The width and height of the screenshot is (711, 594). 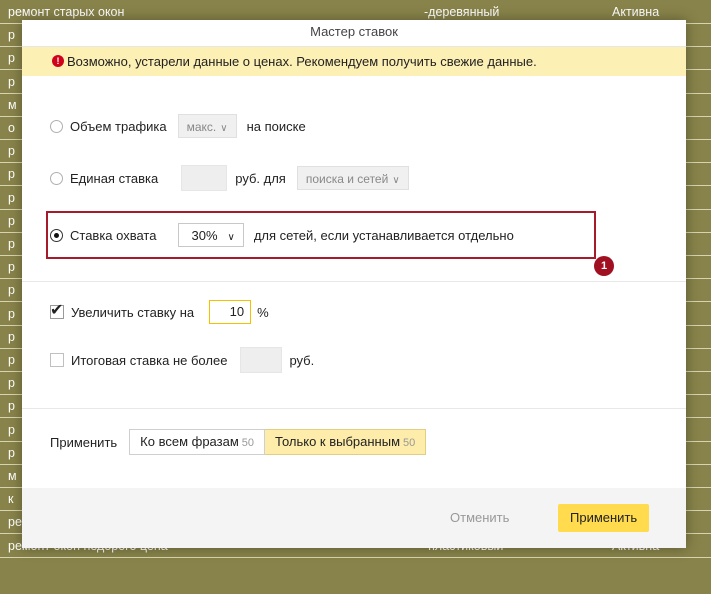 I want to click on increase-bid-checkbox, so click(x=57, y=309).